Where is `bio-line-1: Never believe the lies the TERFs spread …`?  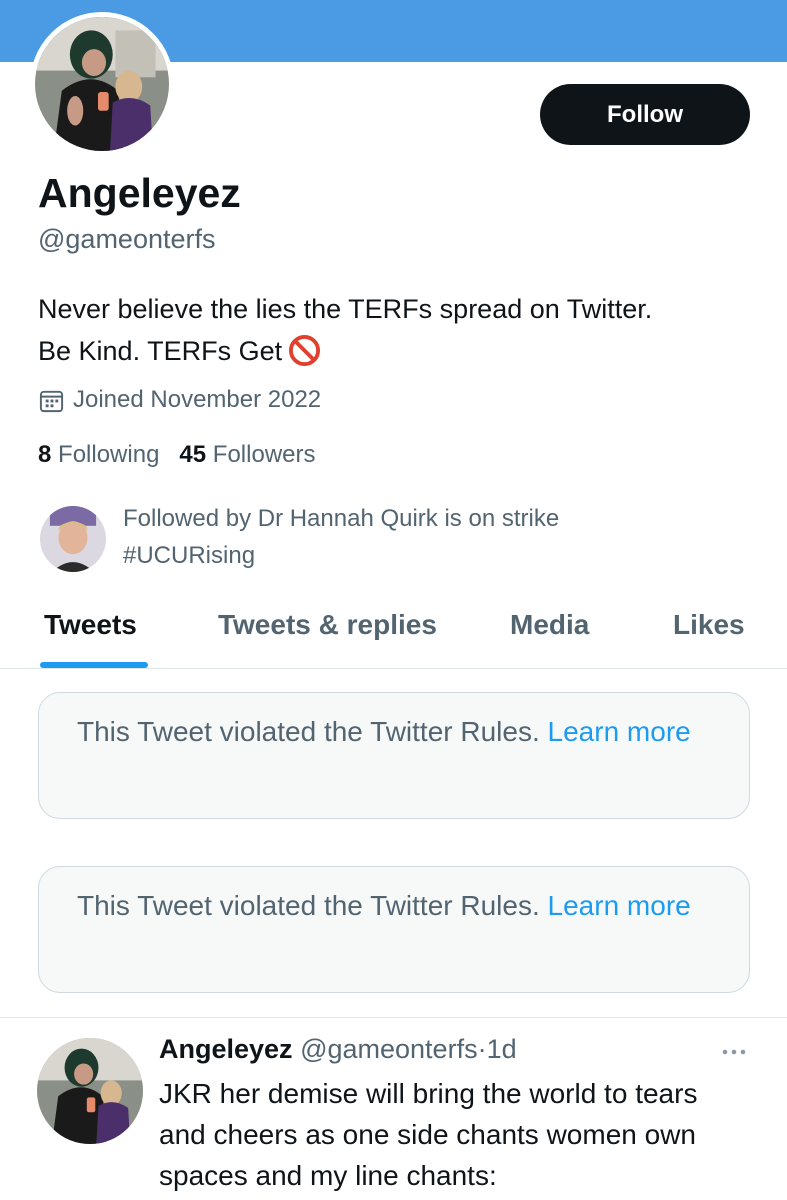 bio-line-1: Never believe the lies the TERFs spread … is located at coordinates (345, 309).